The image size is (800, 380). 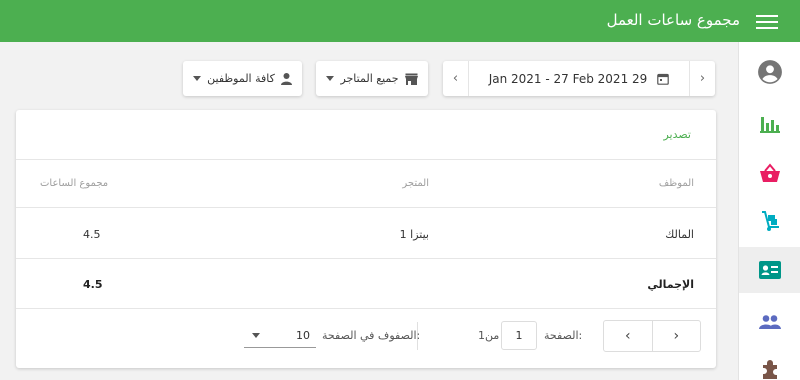 I want to click on bar-chart-icon, so click(x=770, y=125).